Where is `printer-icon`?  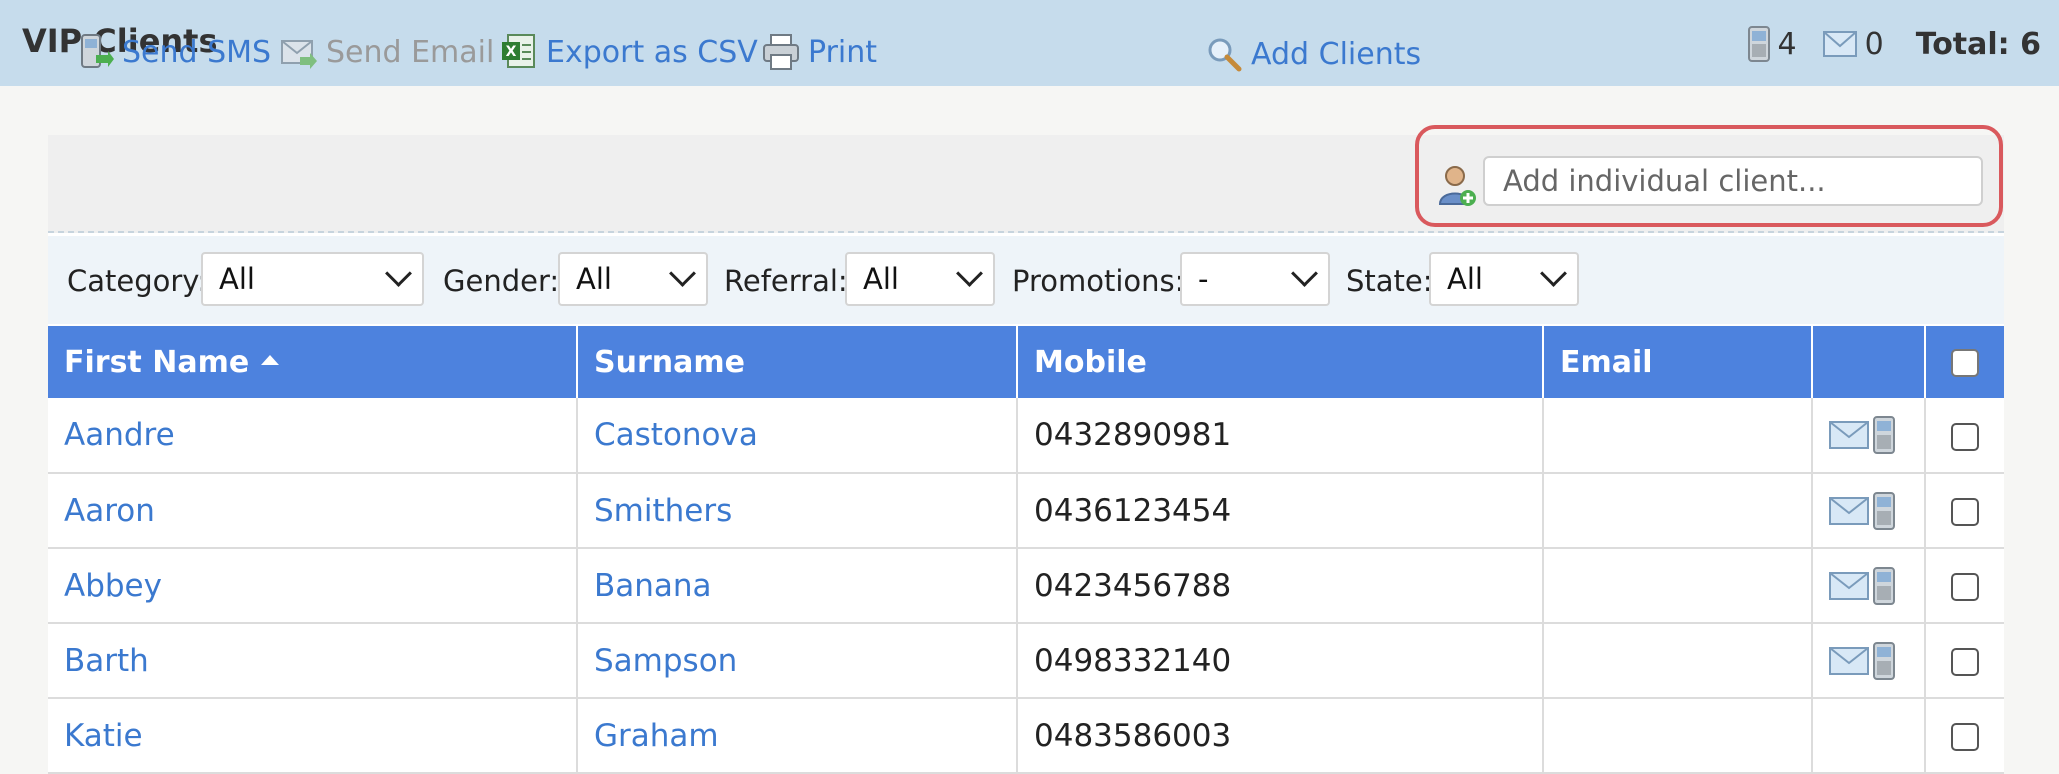
printer-icon is located at coordinates (781, 52).